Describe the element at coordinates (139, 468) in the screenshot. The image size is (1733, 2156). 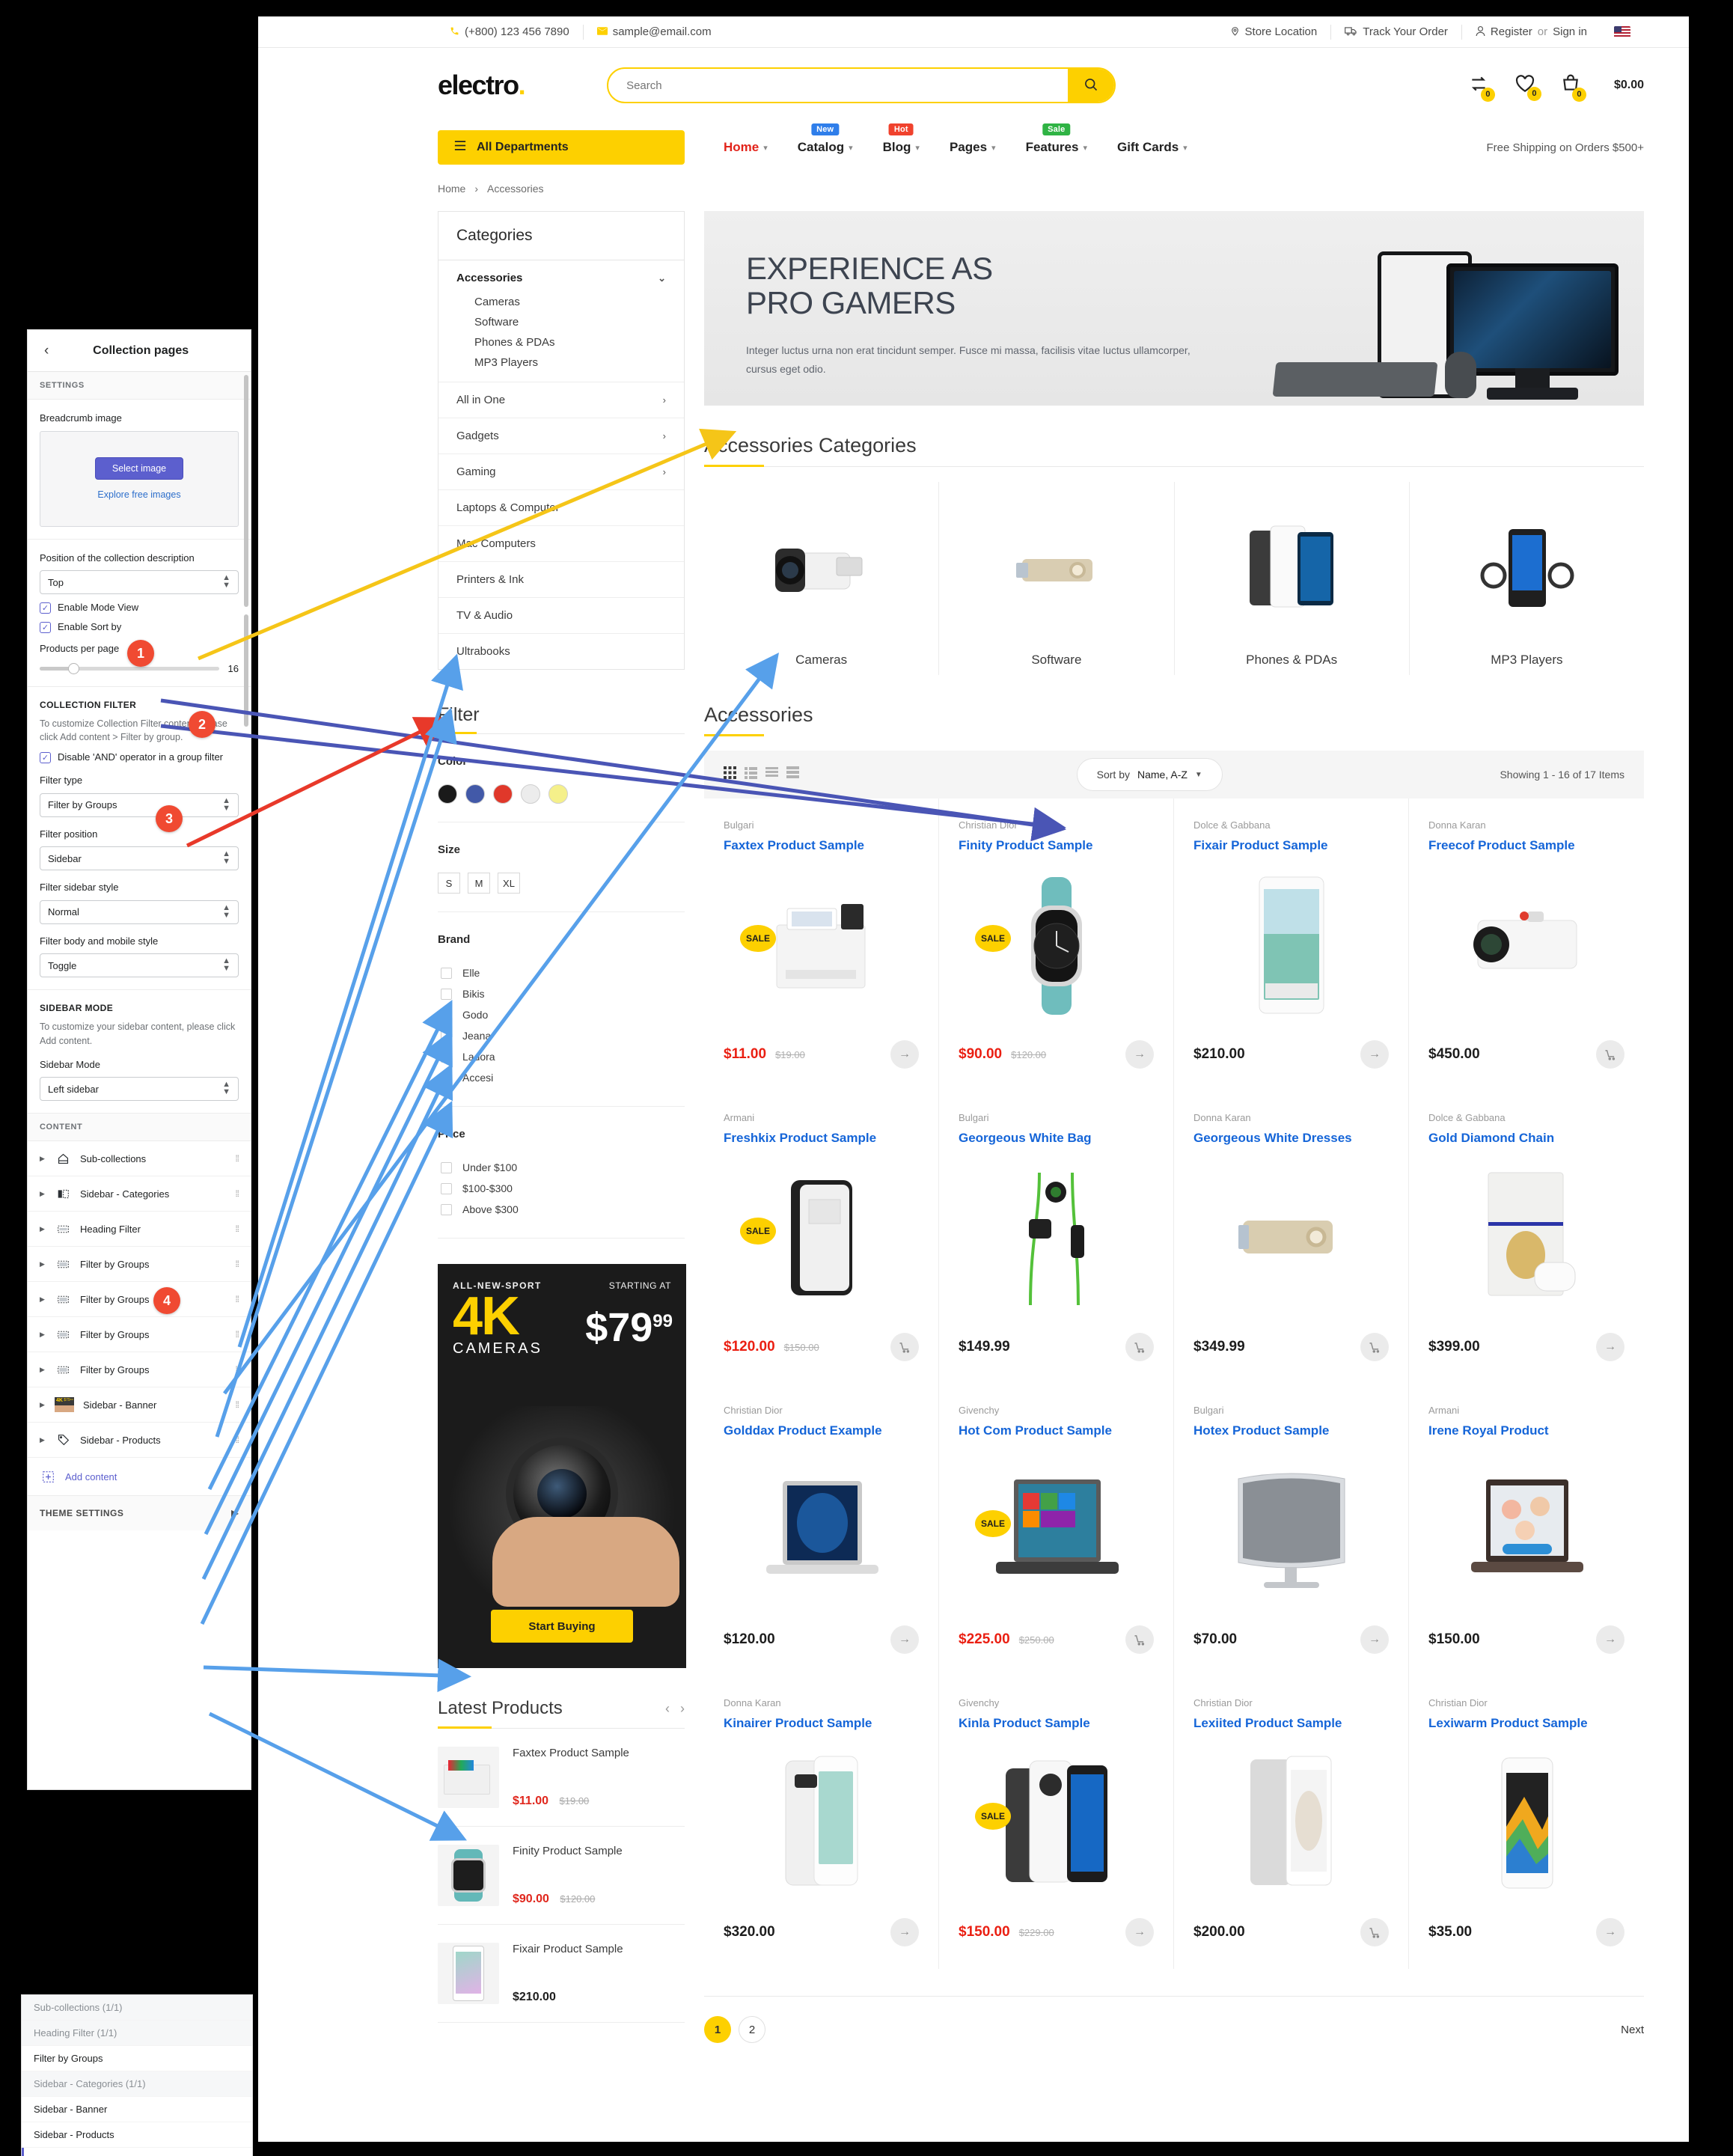
I see `select-image-button: Select image` at that location.